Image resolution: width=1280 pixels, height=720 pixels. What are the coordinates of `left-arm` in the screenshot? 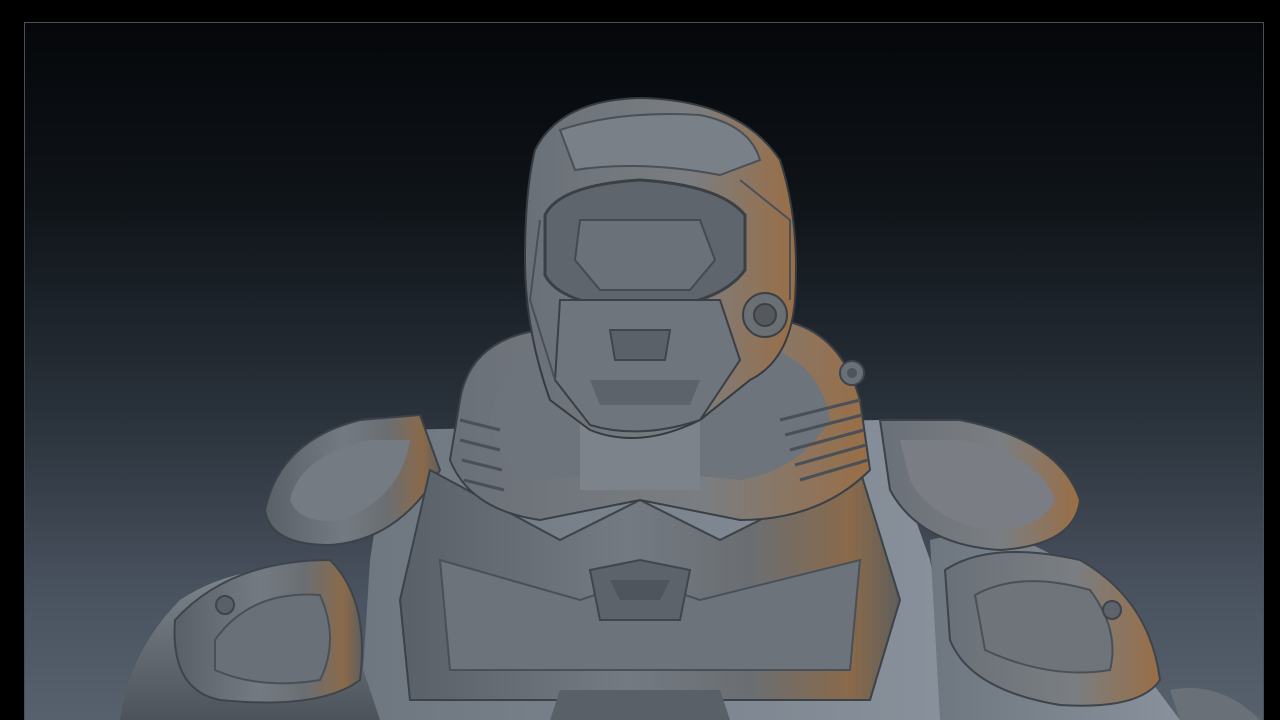 It's located at (250, 639).